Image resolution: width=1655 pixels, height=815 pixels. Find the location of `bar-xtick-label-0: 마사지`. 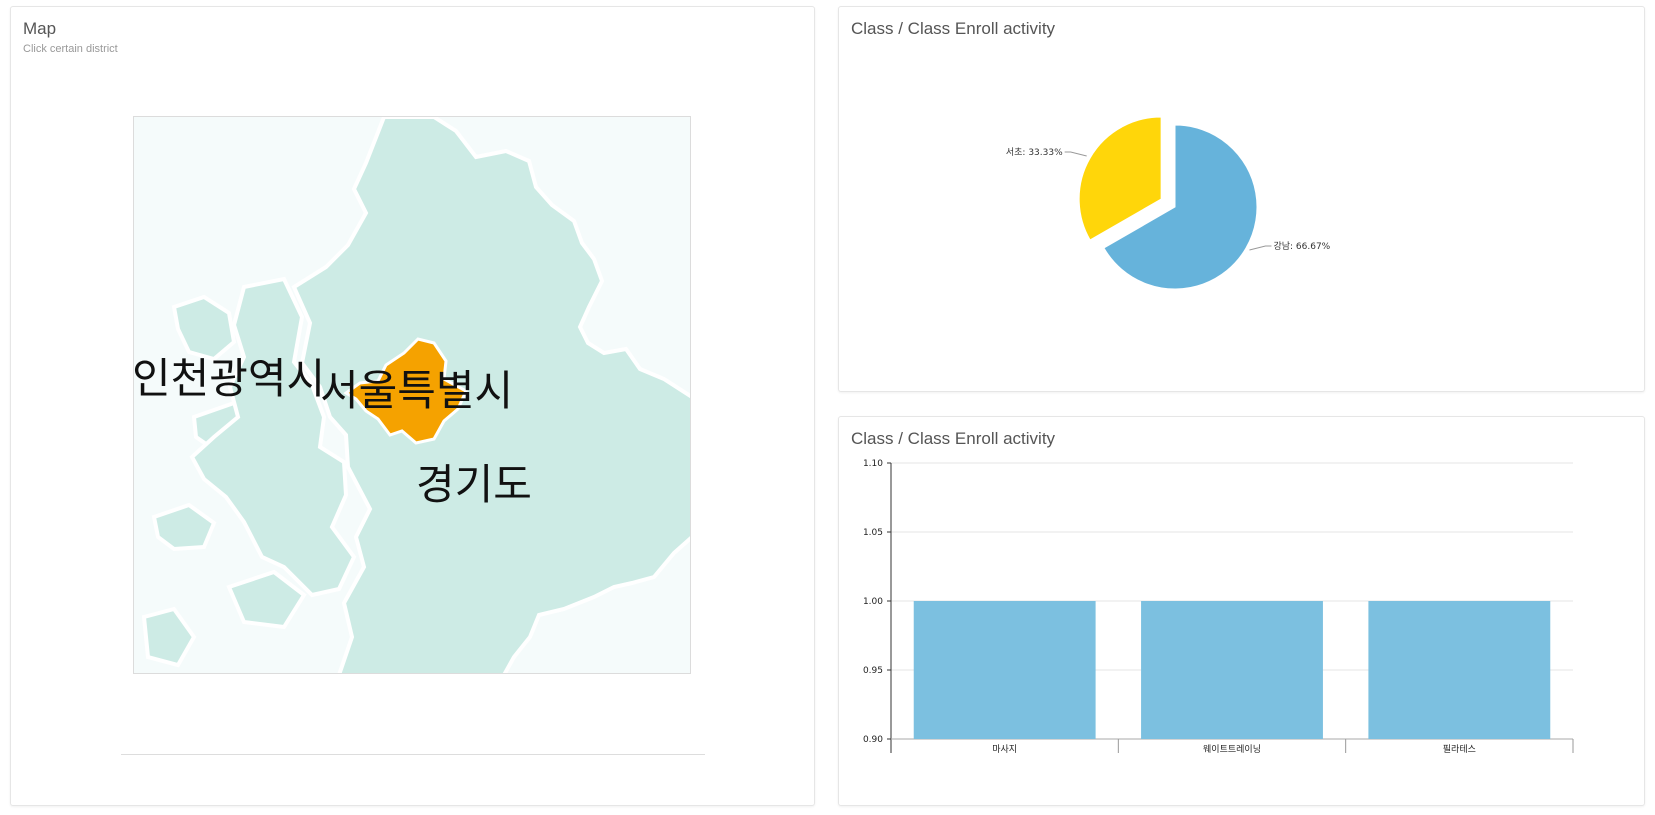

bar-xtick-label-0: 마사지 is located at coordinates (1004, 749).